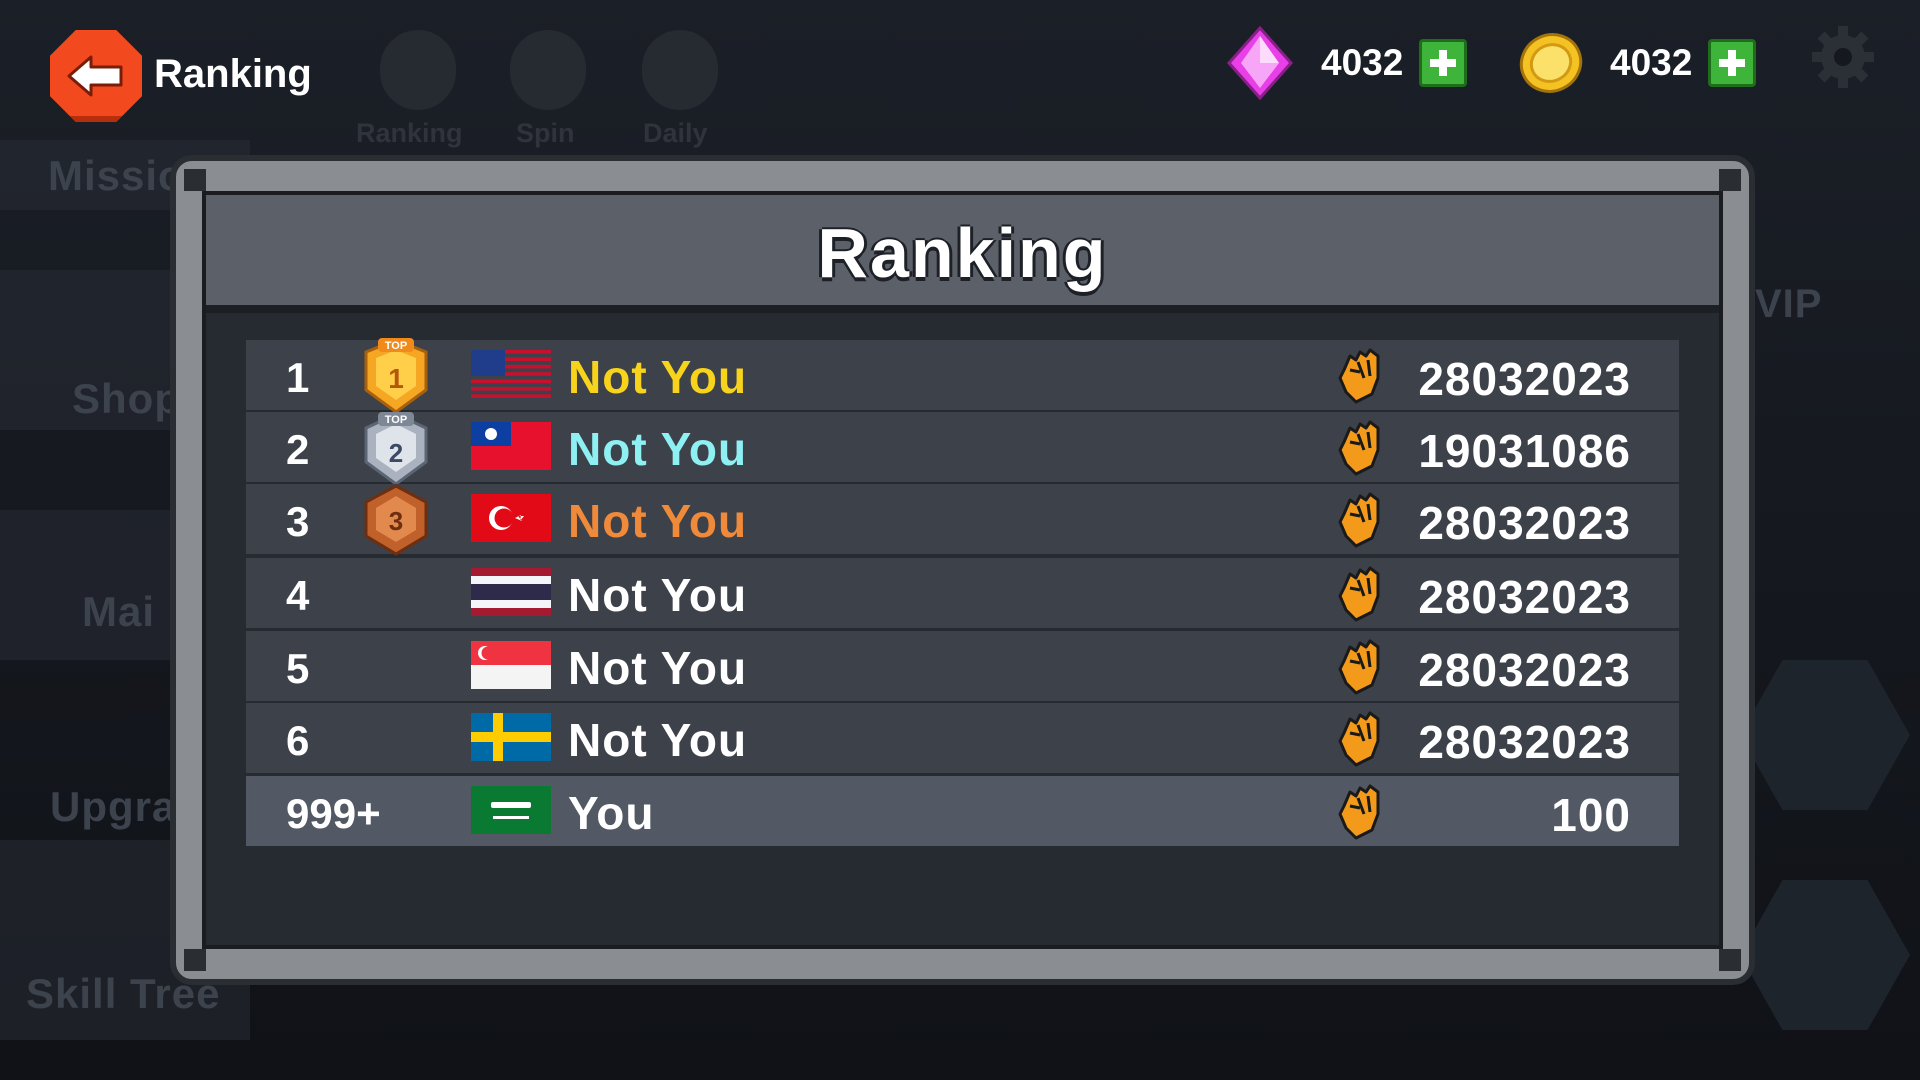 The width and height of the screenshot is (1920, 1080). What do you see at coordinates (298, 521) in the screenshot?
I see `rank-number: 3` at bounding box center [298, 521].